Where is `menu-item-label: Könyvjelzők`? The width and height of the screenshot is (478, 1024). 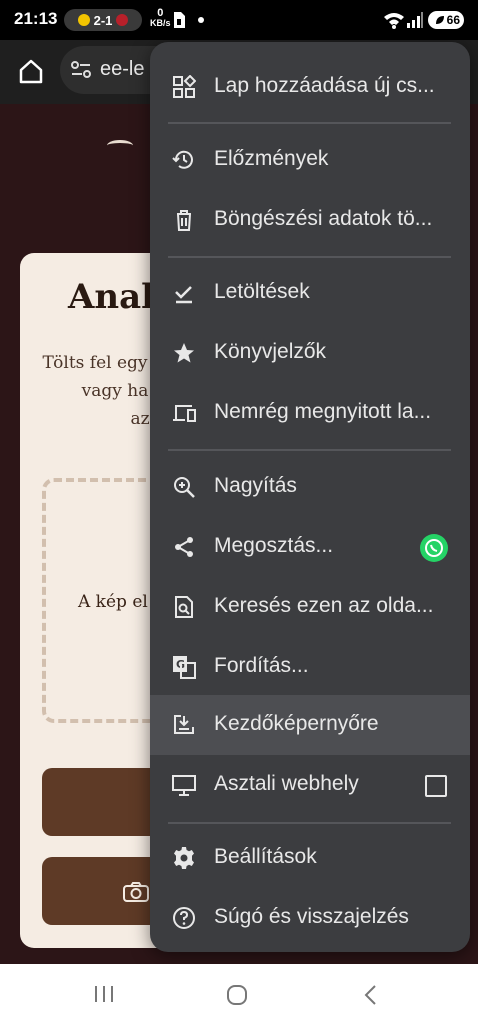 menu-item-label: Könyvjelzők is located at coordinates (270, 351).